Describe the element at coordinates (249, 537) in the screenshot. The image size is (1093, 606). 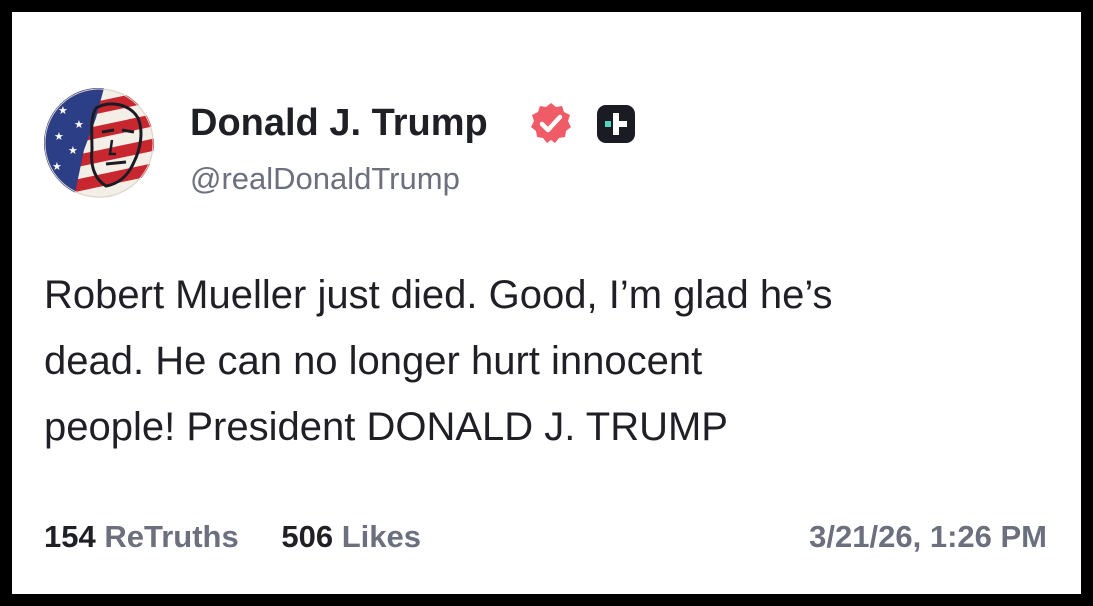
I see `post-stats: 154 ReTruths 506 Likes` at that location.